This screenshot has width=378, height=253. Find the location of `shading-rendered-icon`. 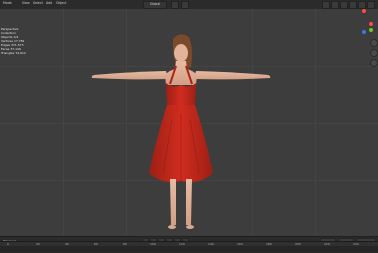

shading-rendered-icon is located at coordinates (371, 5).